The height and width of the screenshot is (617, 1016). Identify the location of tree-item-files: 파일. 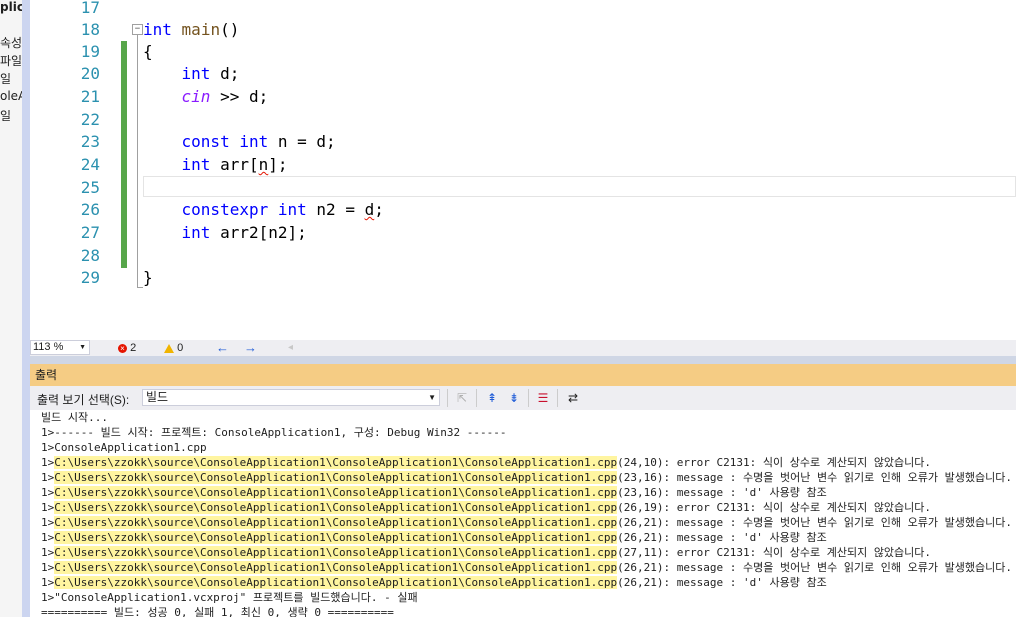
(11, 60).